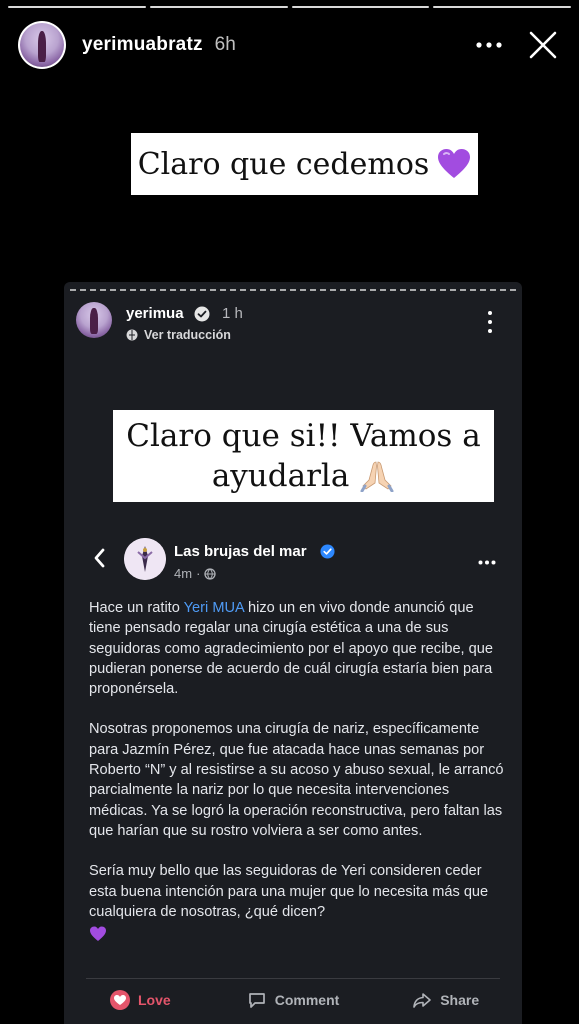 The height and width of the screenshot is (1024, 579). I want to click on story-header: yerimuabratz 6h, so click(290, 45).